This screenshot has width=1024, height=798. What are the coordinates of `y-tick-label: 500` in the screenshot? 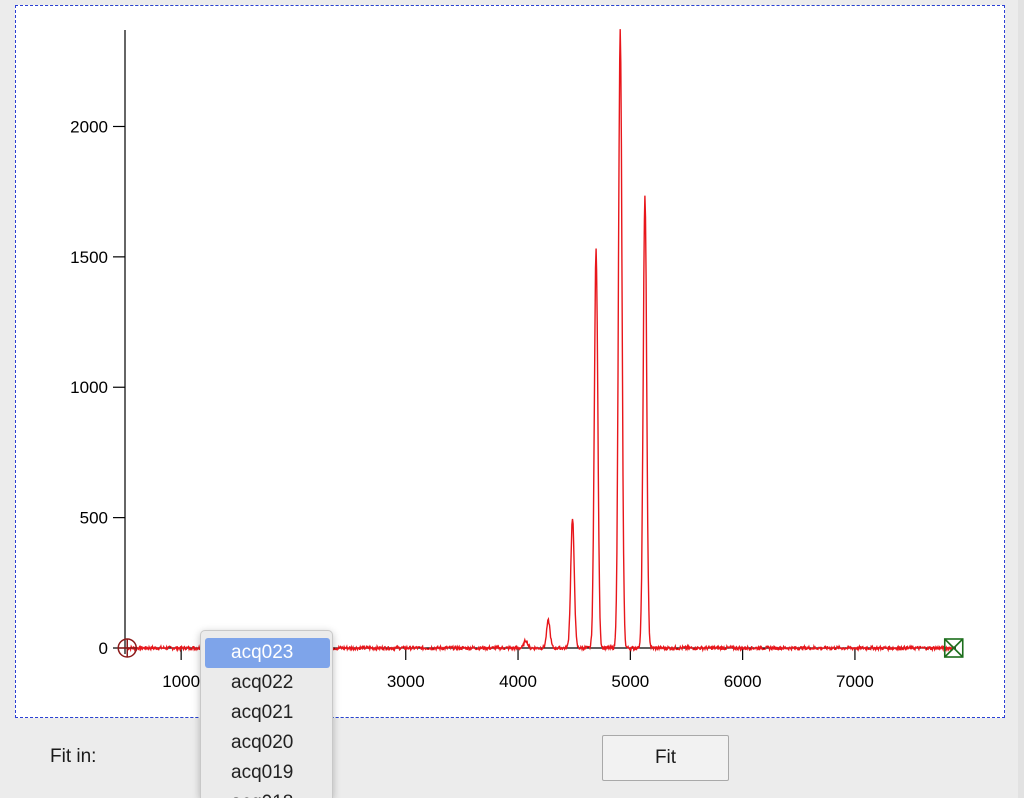 It's located at (94, 518).